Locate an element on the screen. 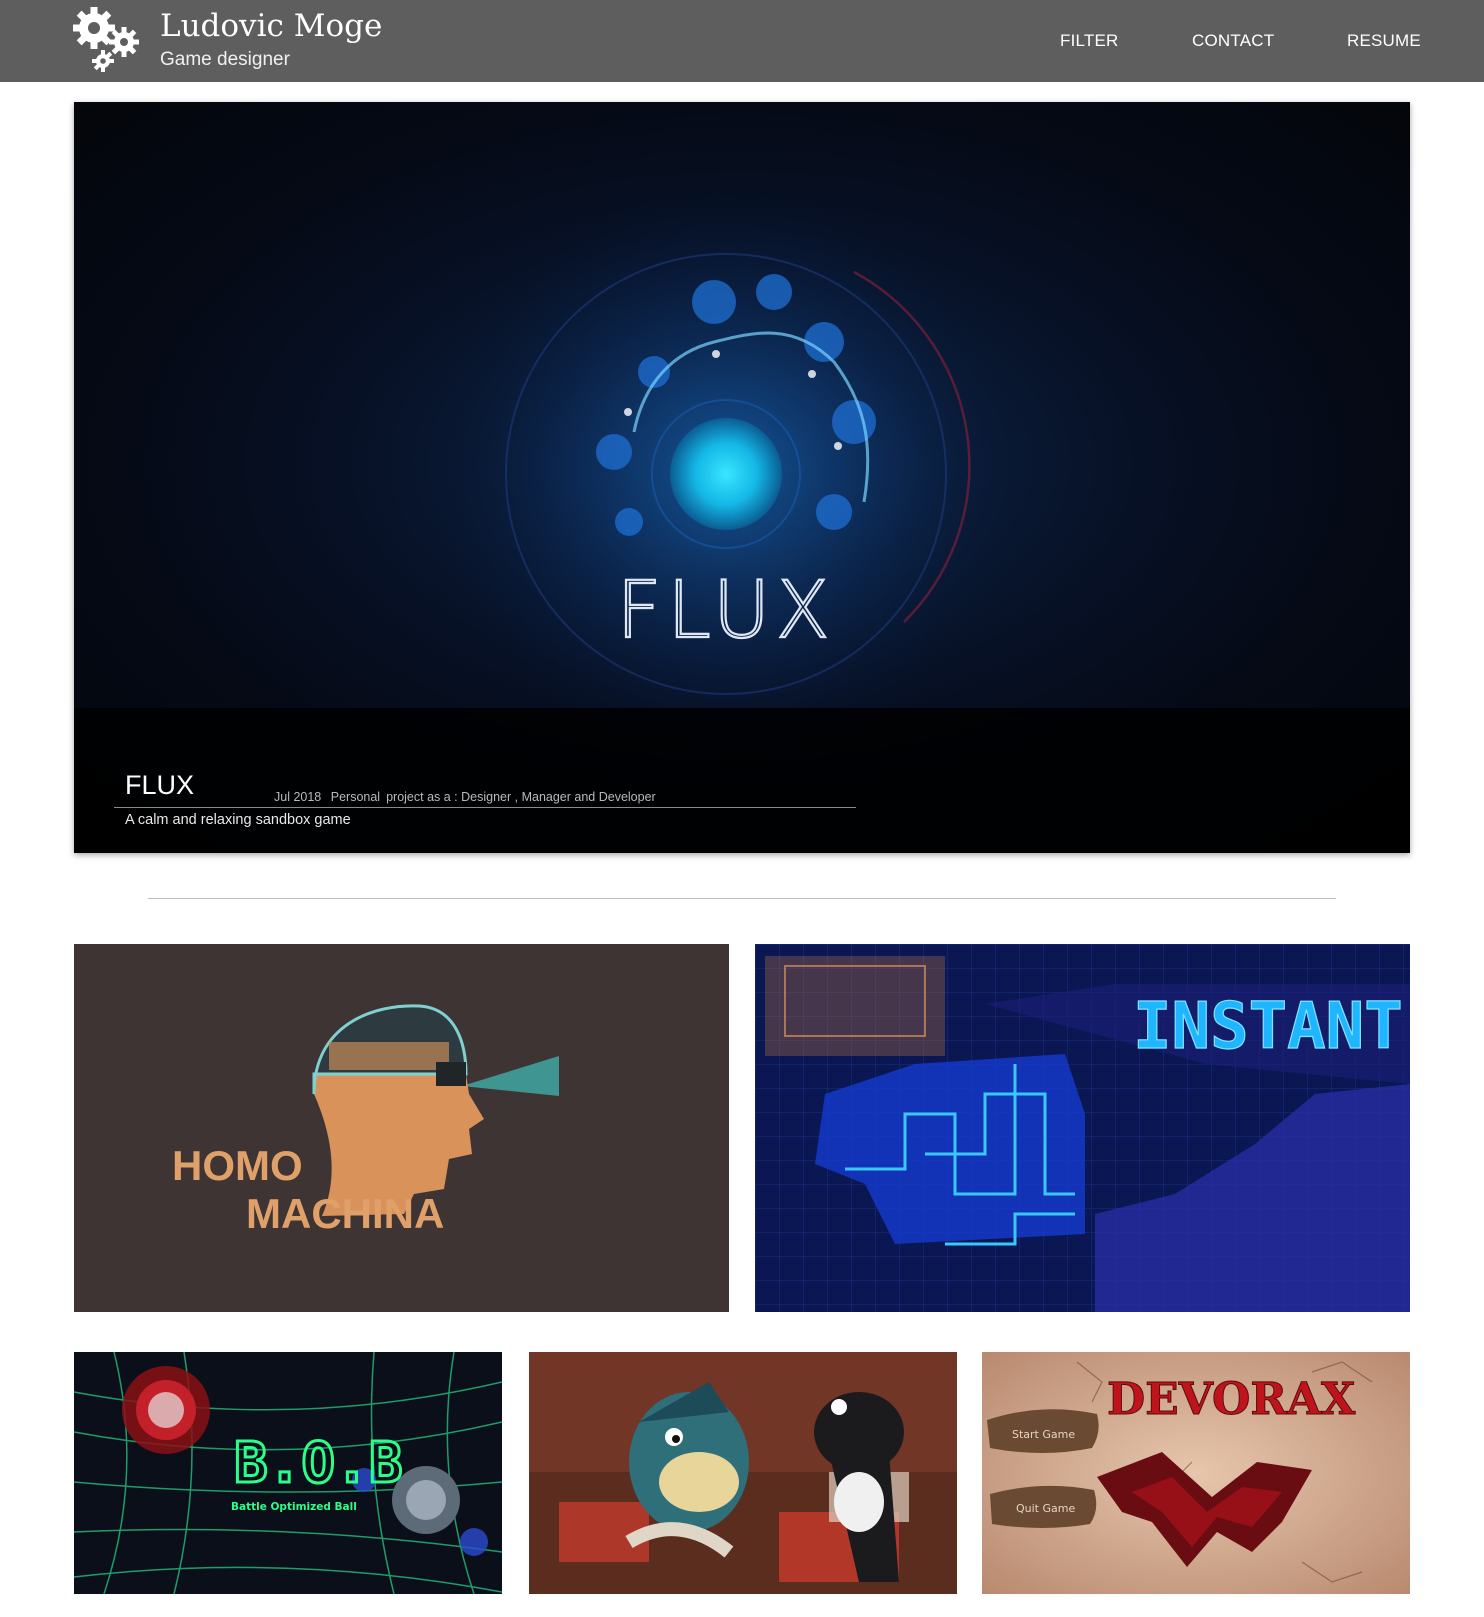  homo-machina-cover: HOMO MACHINA is located at coordinates (401, 1128).